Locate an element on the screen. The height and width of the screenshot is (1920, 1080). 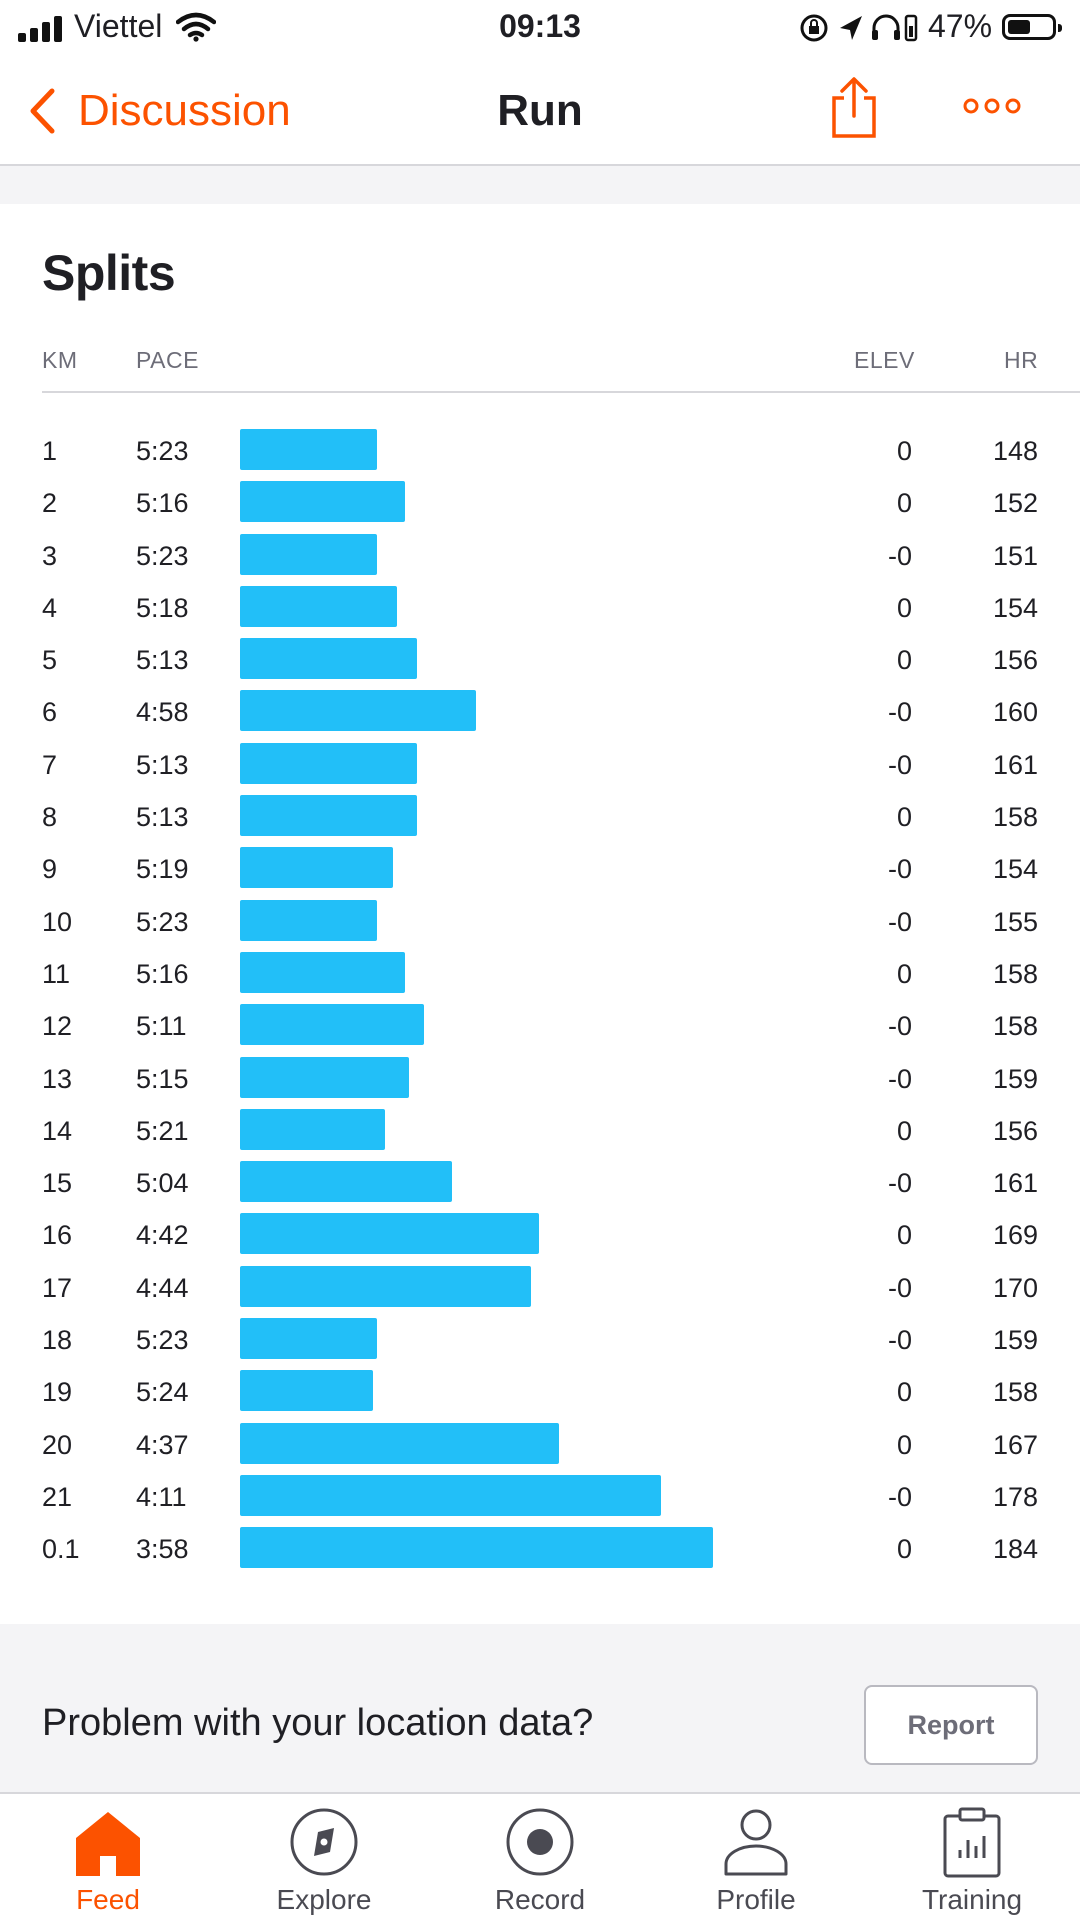
split-km: 11 is located at coordinates (56, 973).